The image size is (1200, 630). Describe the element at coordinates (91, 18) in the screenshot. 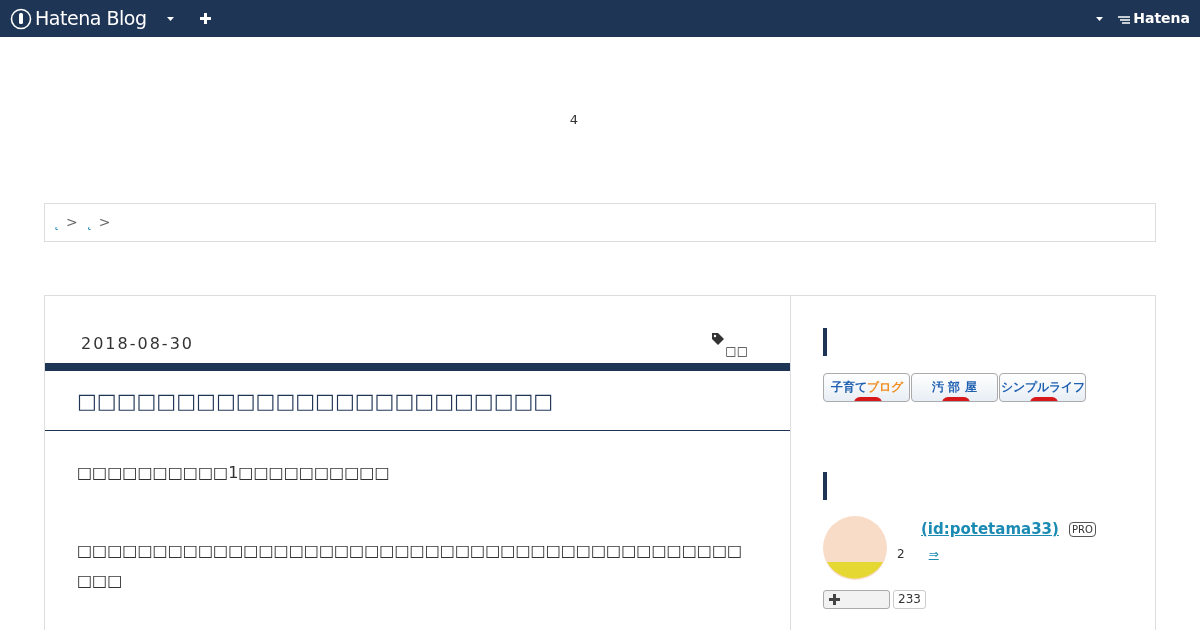

I see `logo-text: Hatena Blog` at that location.